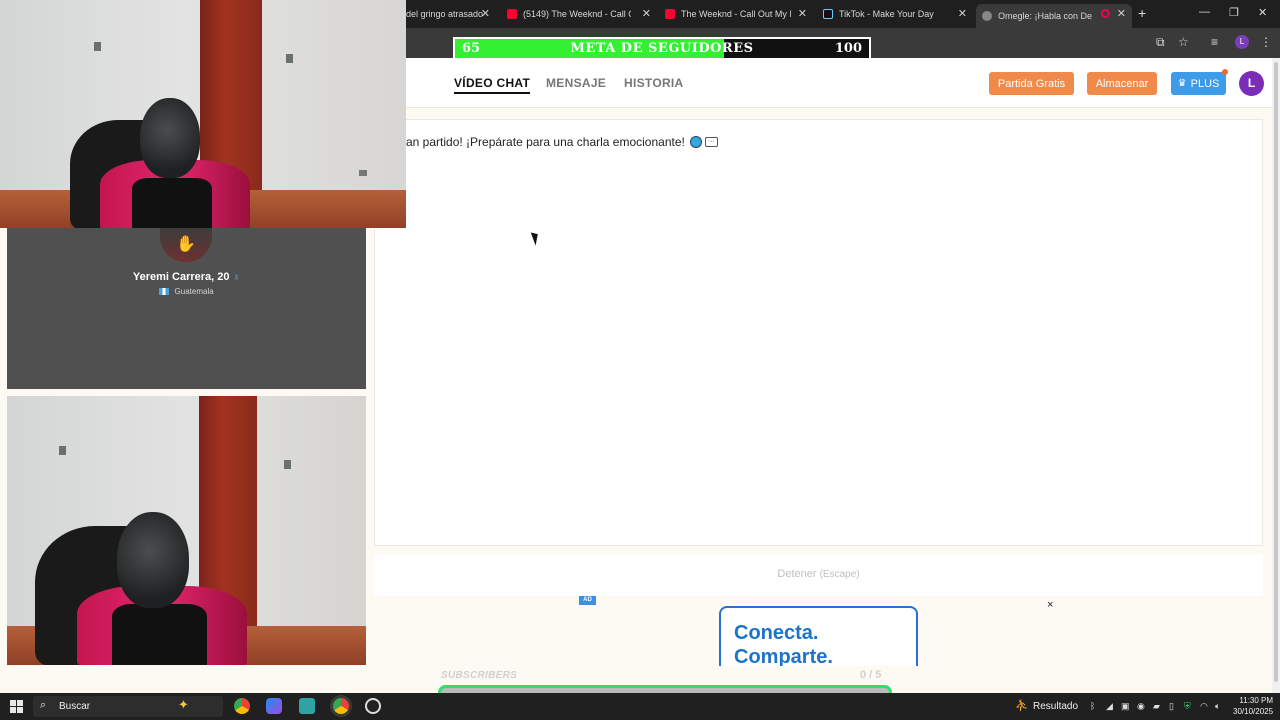 The width and height of the screenshot is (1280, 720). Describe the element at coordinates (1171, 706) in the screenshot. I see `battery-icon: ▯` at that location.